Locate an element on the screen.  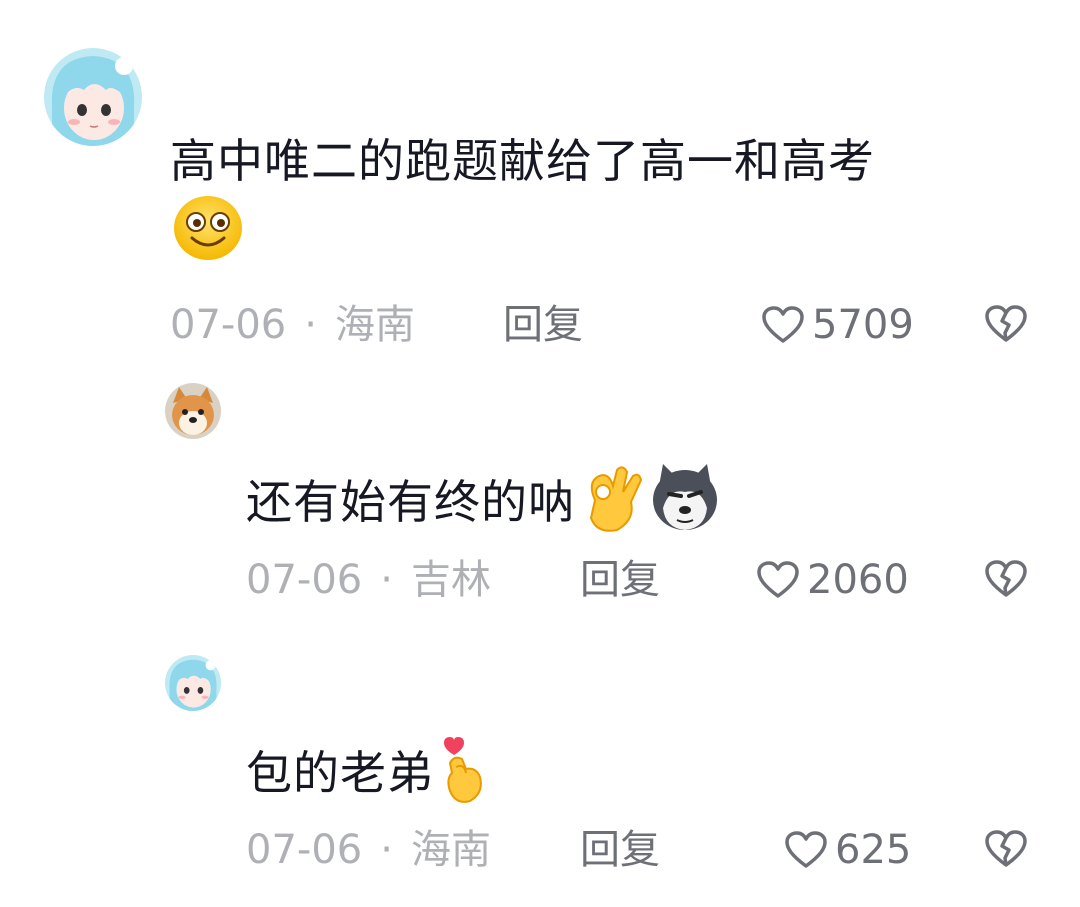
like-button: 5709 is located at coordinates (838, 325).